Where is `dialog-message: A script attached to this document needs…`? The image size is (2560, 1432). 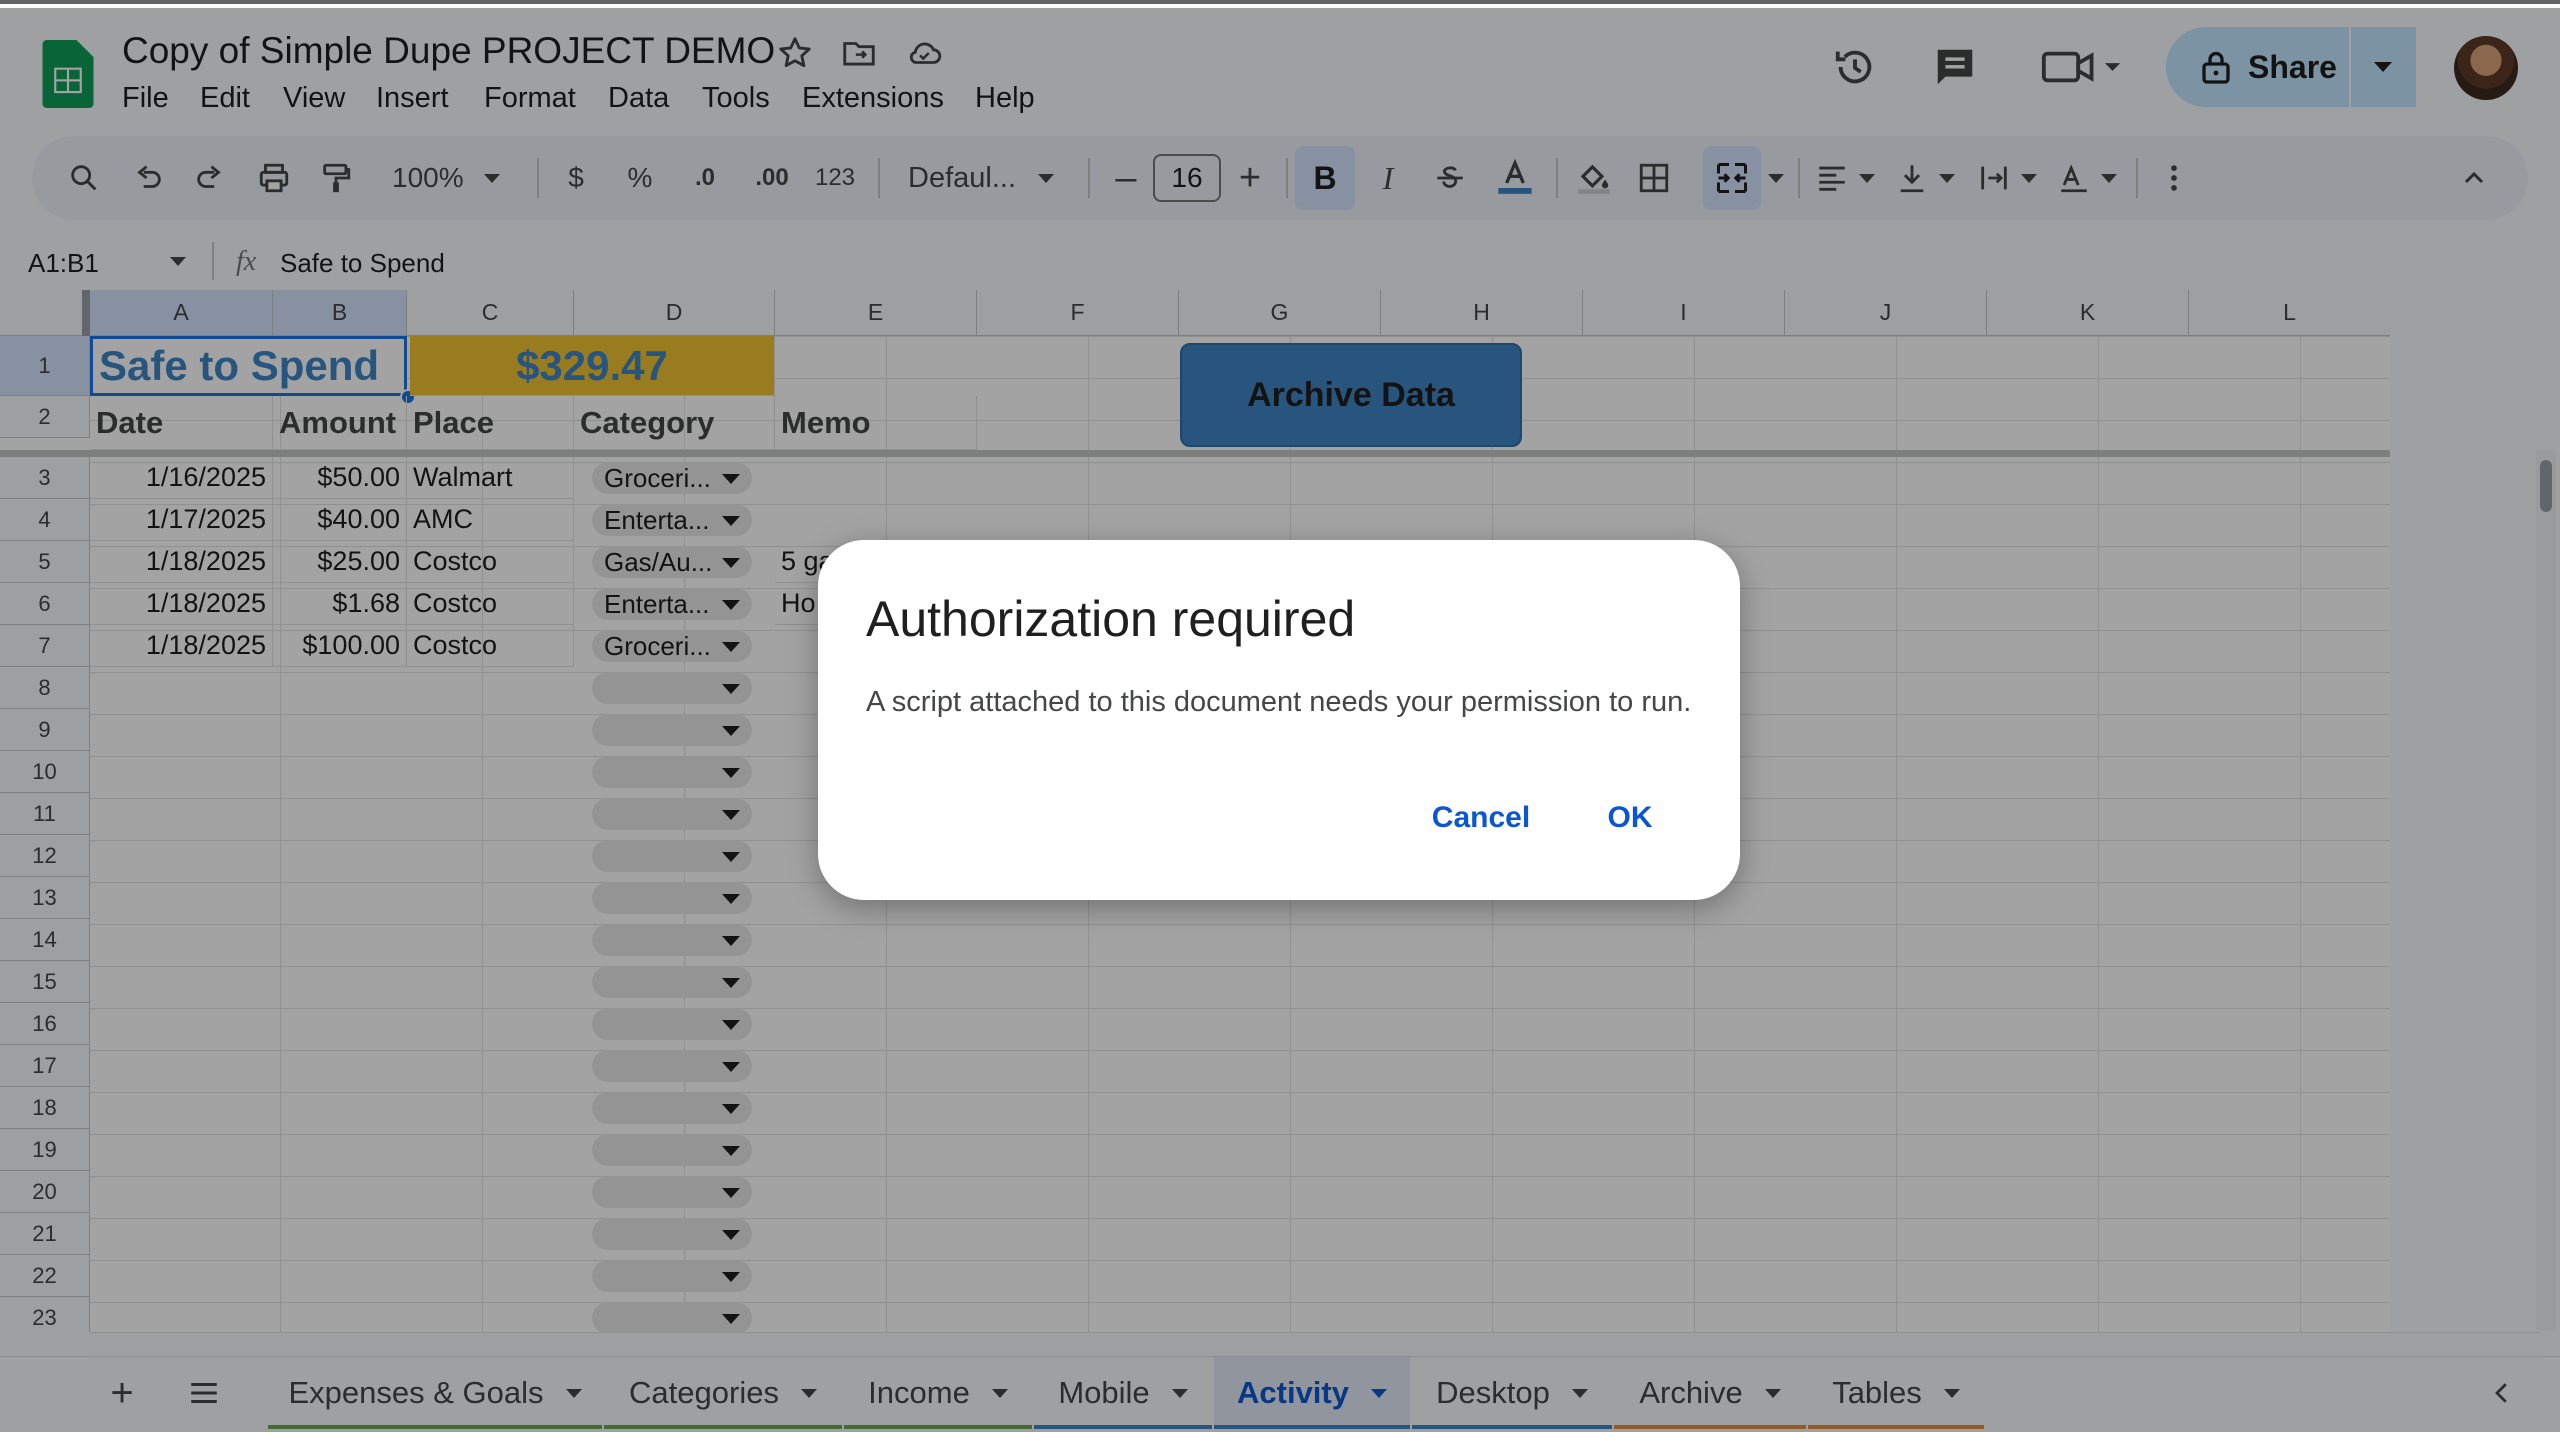 dialog-message: A script attached to this document needs… is located at coordinates (1279, 702).